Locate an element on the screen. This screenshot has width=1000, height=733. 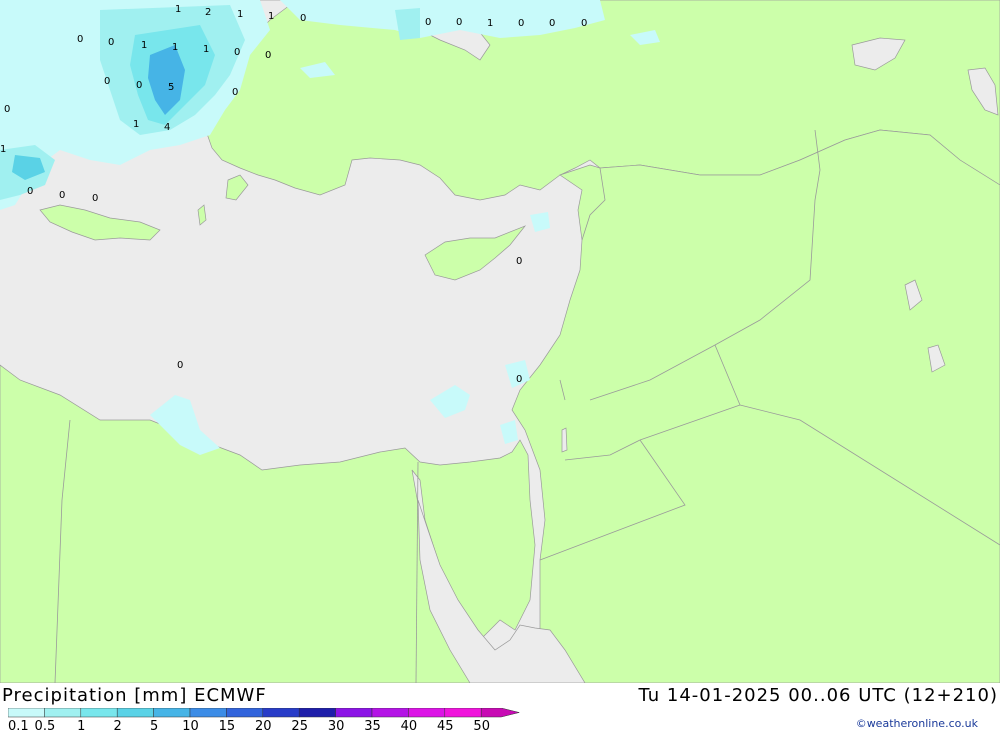
legend-tick-label: 20 is located at coordinates (263, 725).